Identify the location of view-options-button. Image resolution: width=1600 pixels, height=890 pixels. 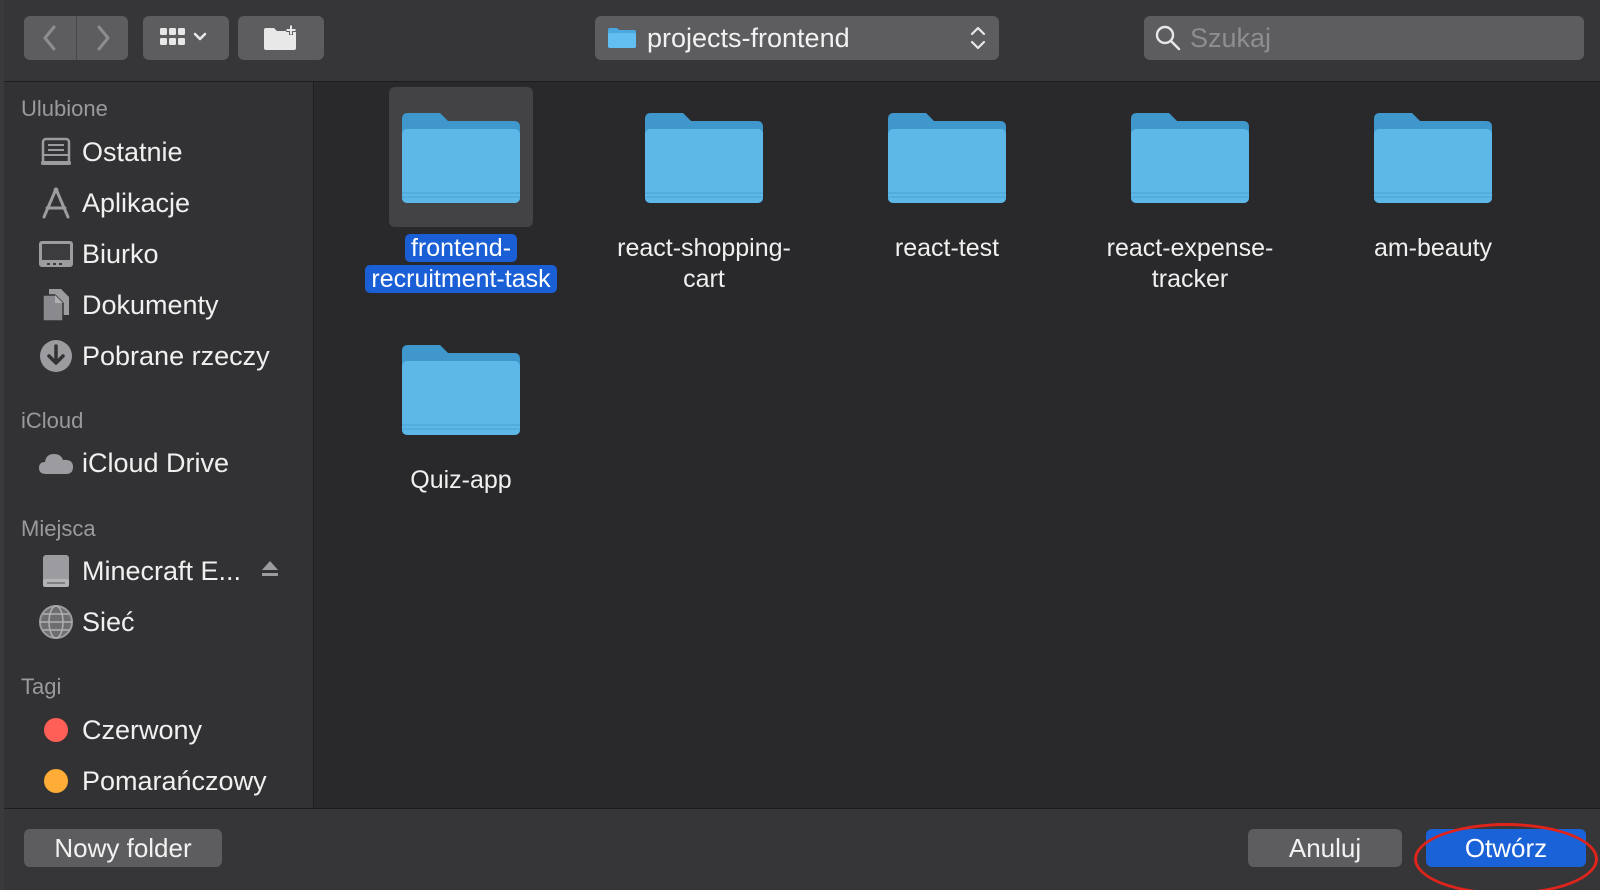
(186, 38).